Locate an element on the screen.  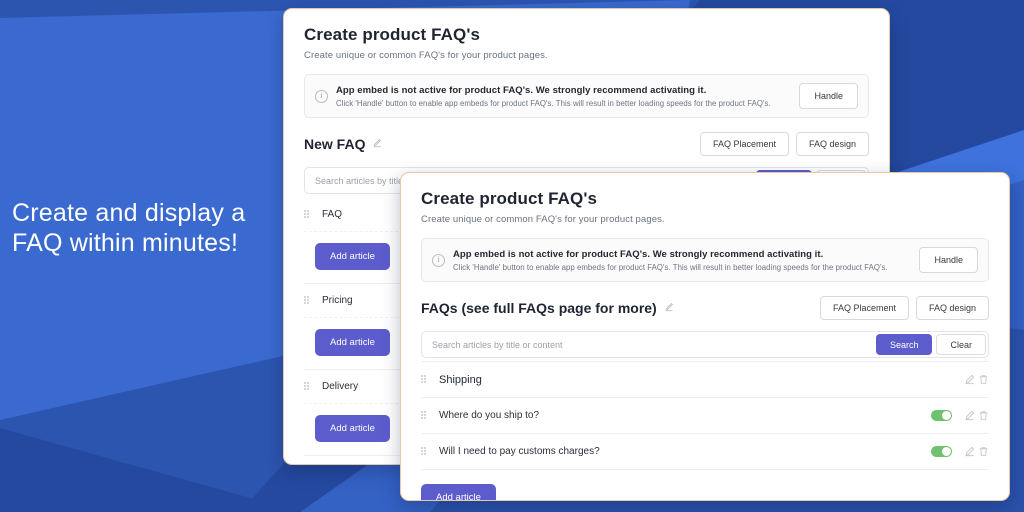
list-item-label: Where do you ship to? is located at coordinates (489, 415).